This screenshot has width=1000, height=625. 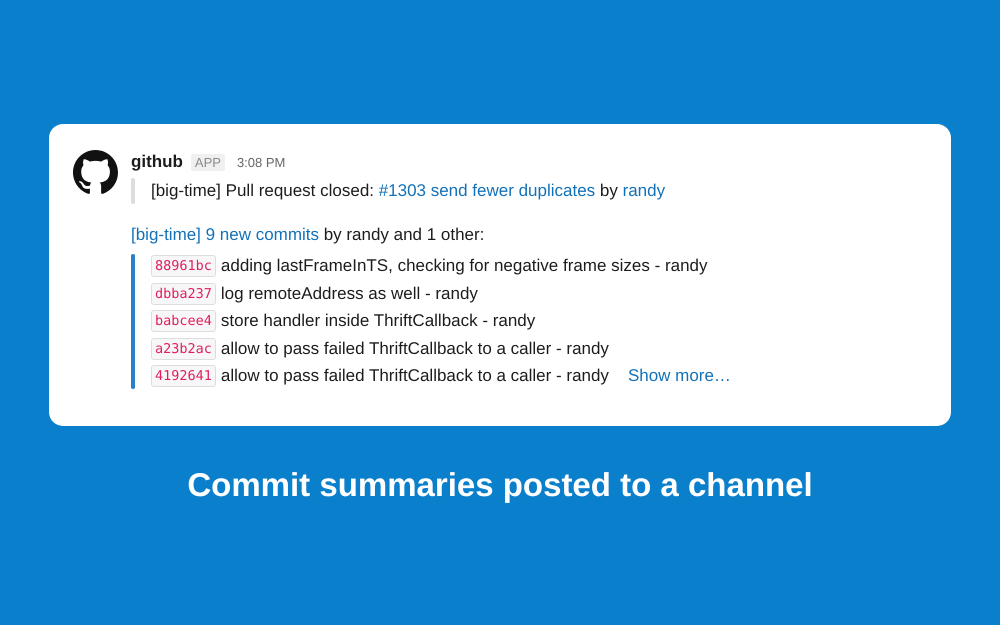 I want to click on link: [big-time] 9 new commits, so click(x=225, y=234).